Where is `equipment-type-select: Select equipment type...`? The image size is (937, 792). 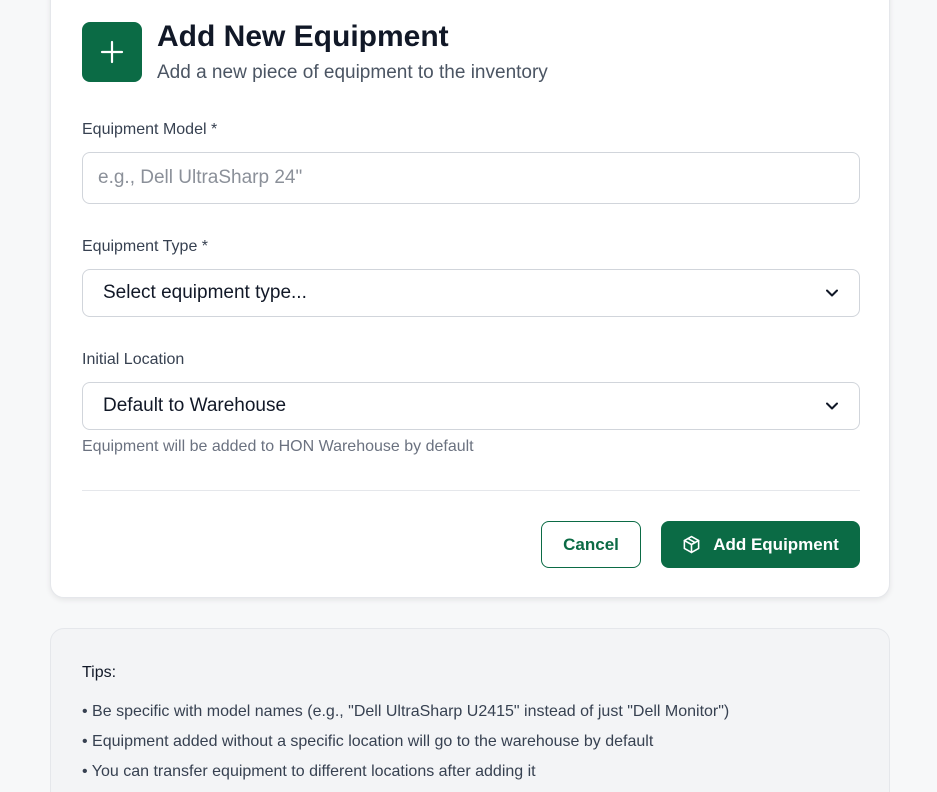
equipment-type-select: Select equipment type... is located at coordinates (471, 293).